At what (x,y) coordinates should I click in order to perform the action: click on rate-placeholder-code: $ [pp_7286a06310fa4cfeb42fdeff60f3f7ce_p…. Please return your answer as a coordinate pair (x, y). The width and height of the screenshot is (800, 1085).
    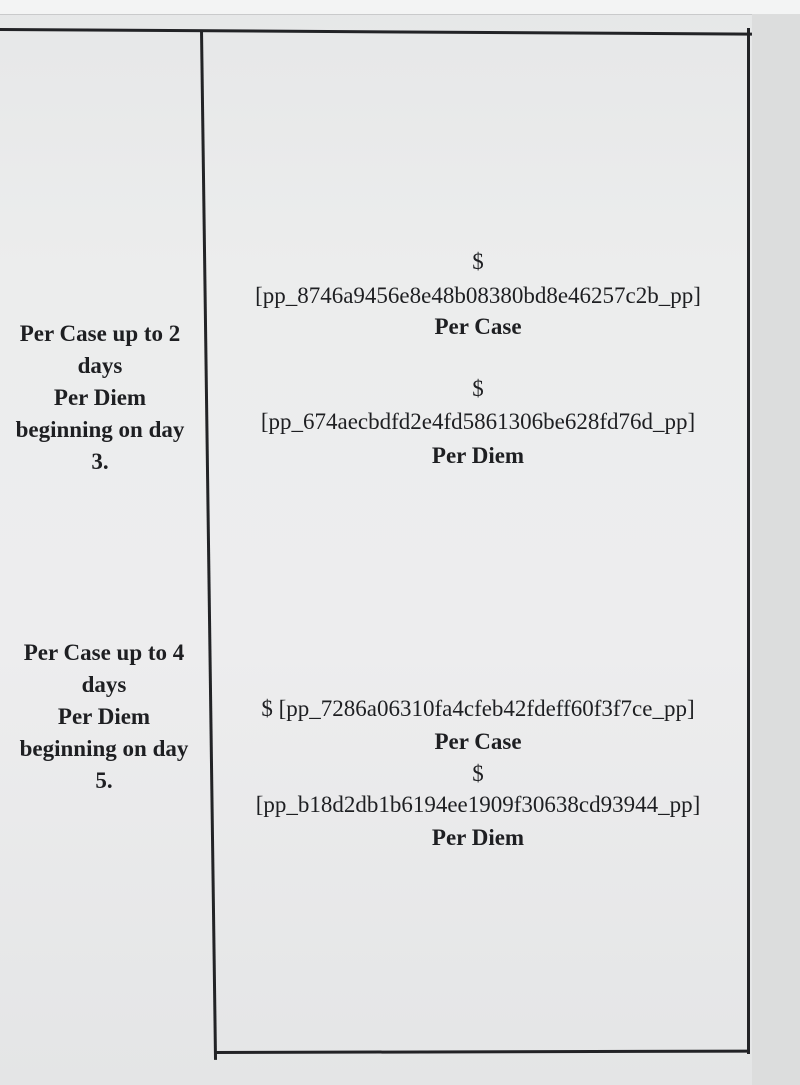
    Looking at the image, I should click on (478, 708).